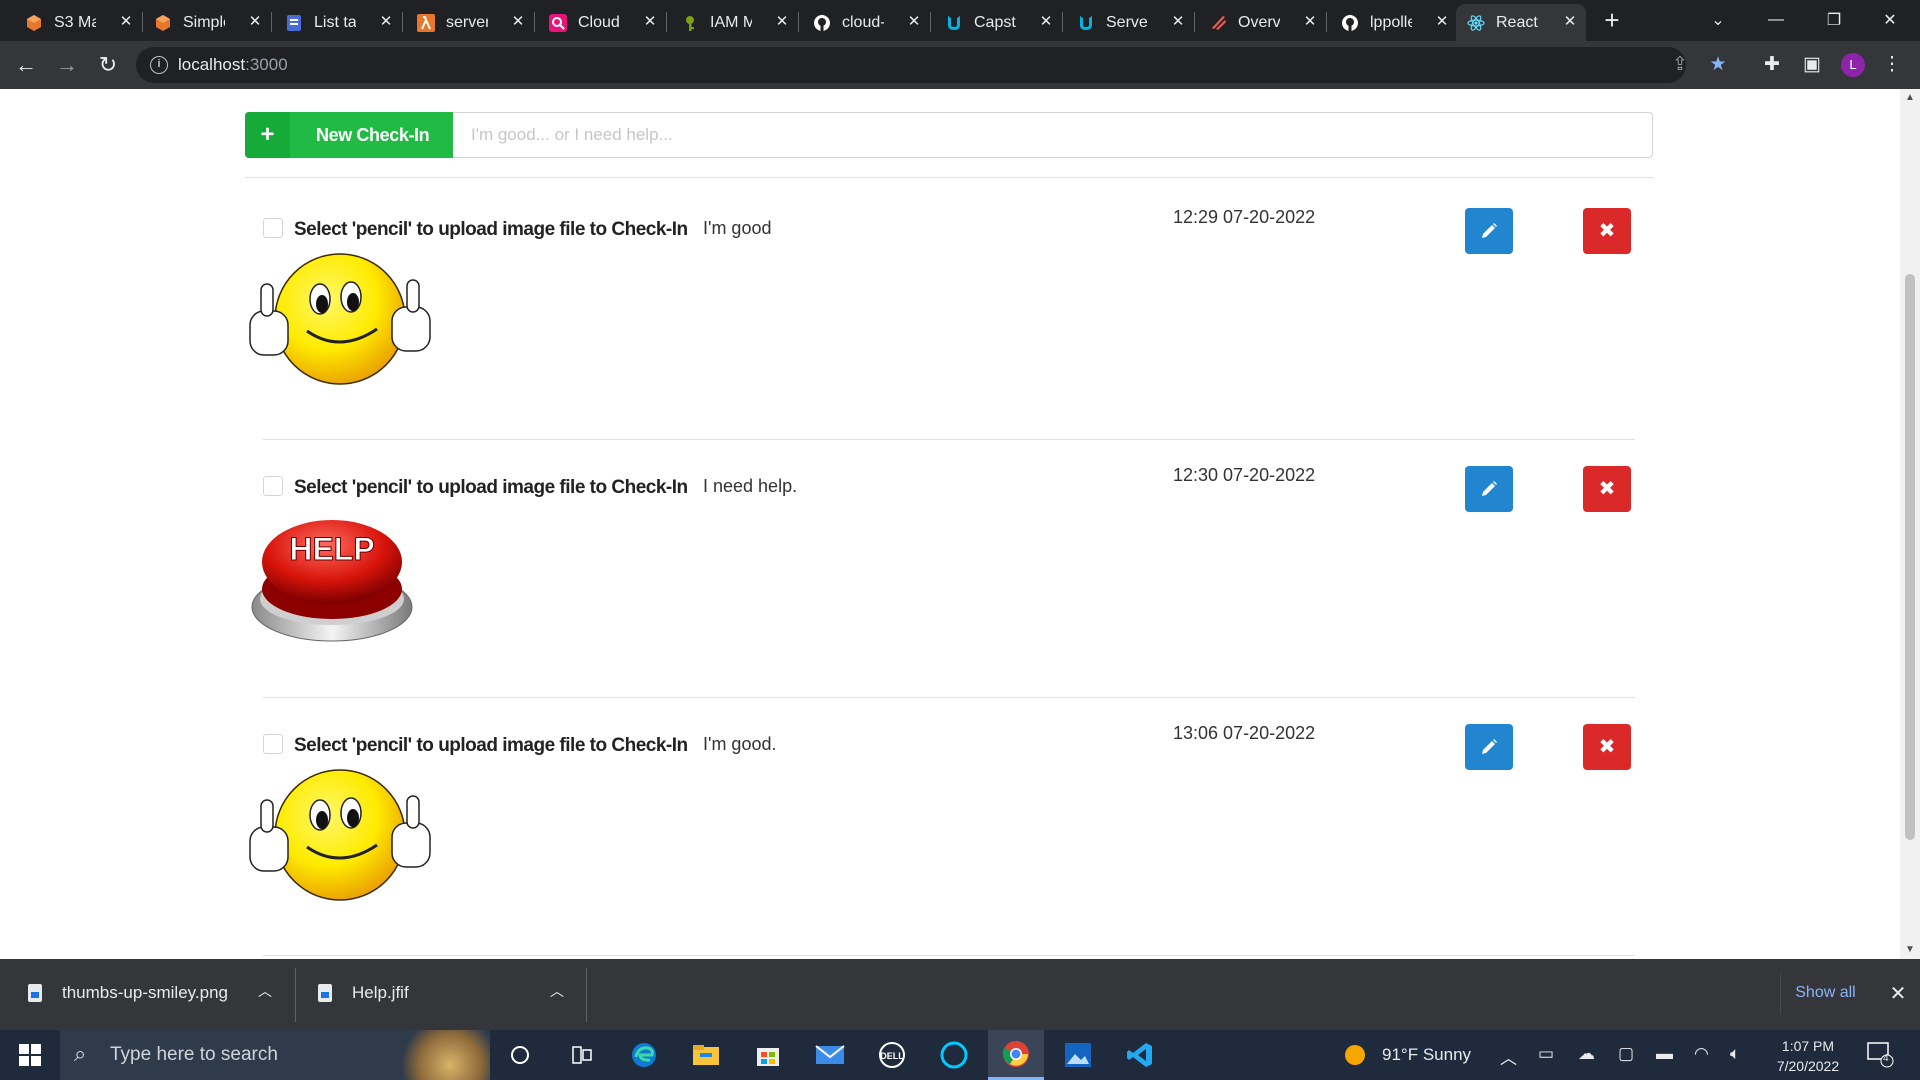  What do you see at coordinates (1355, 1057) in the screenshot?
I see `weather-sun-icon` at bounding box center [1355, 1057].